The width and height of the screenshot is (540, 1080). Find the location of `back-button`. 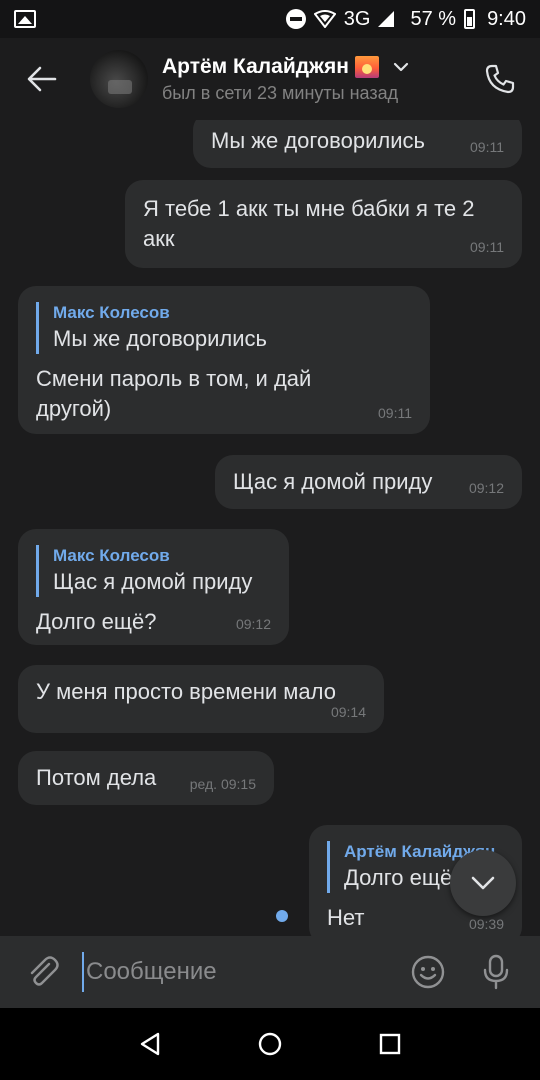

back-button is located at coordinates (42, 79).